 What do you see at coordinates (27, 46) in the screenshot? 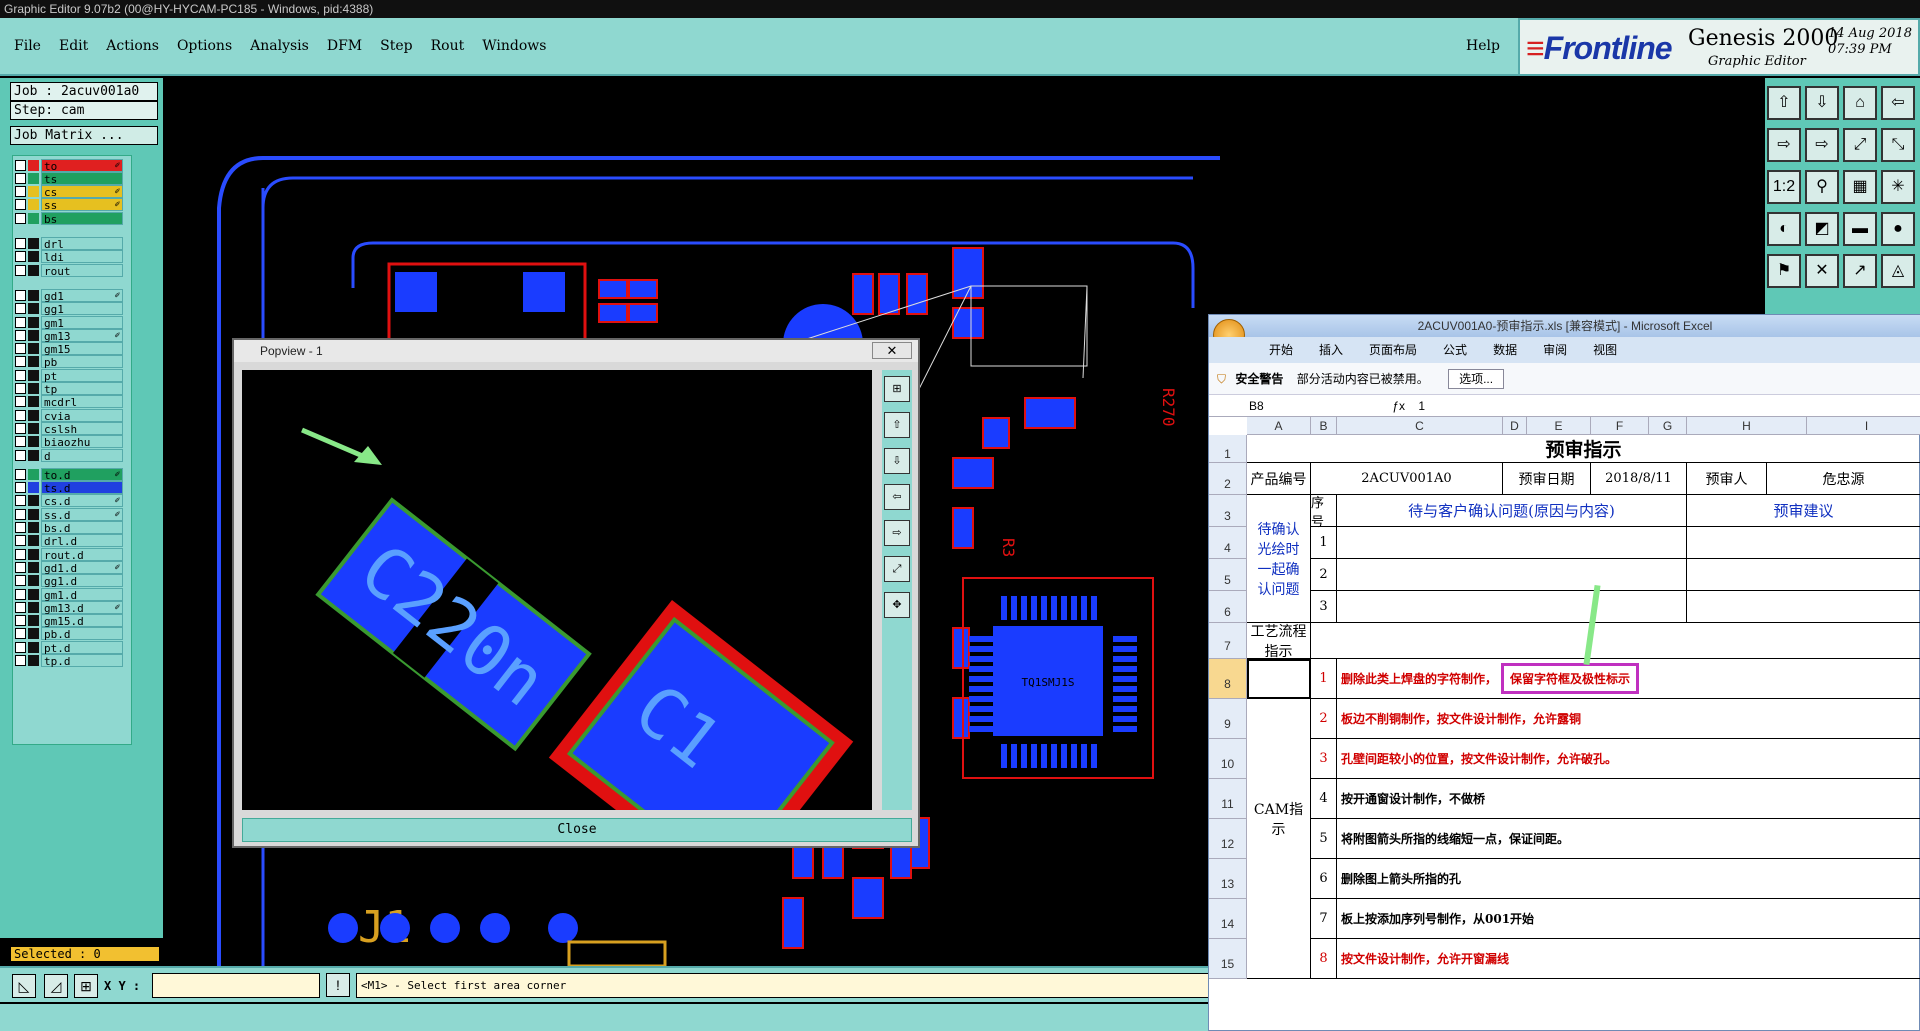
I see `menu-file: File` at bounding box center [27, 46].